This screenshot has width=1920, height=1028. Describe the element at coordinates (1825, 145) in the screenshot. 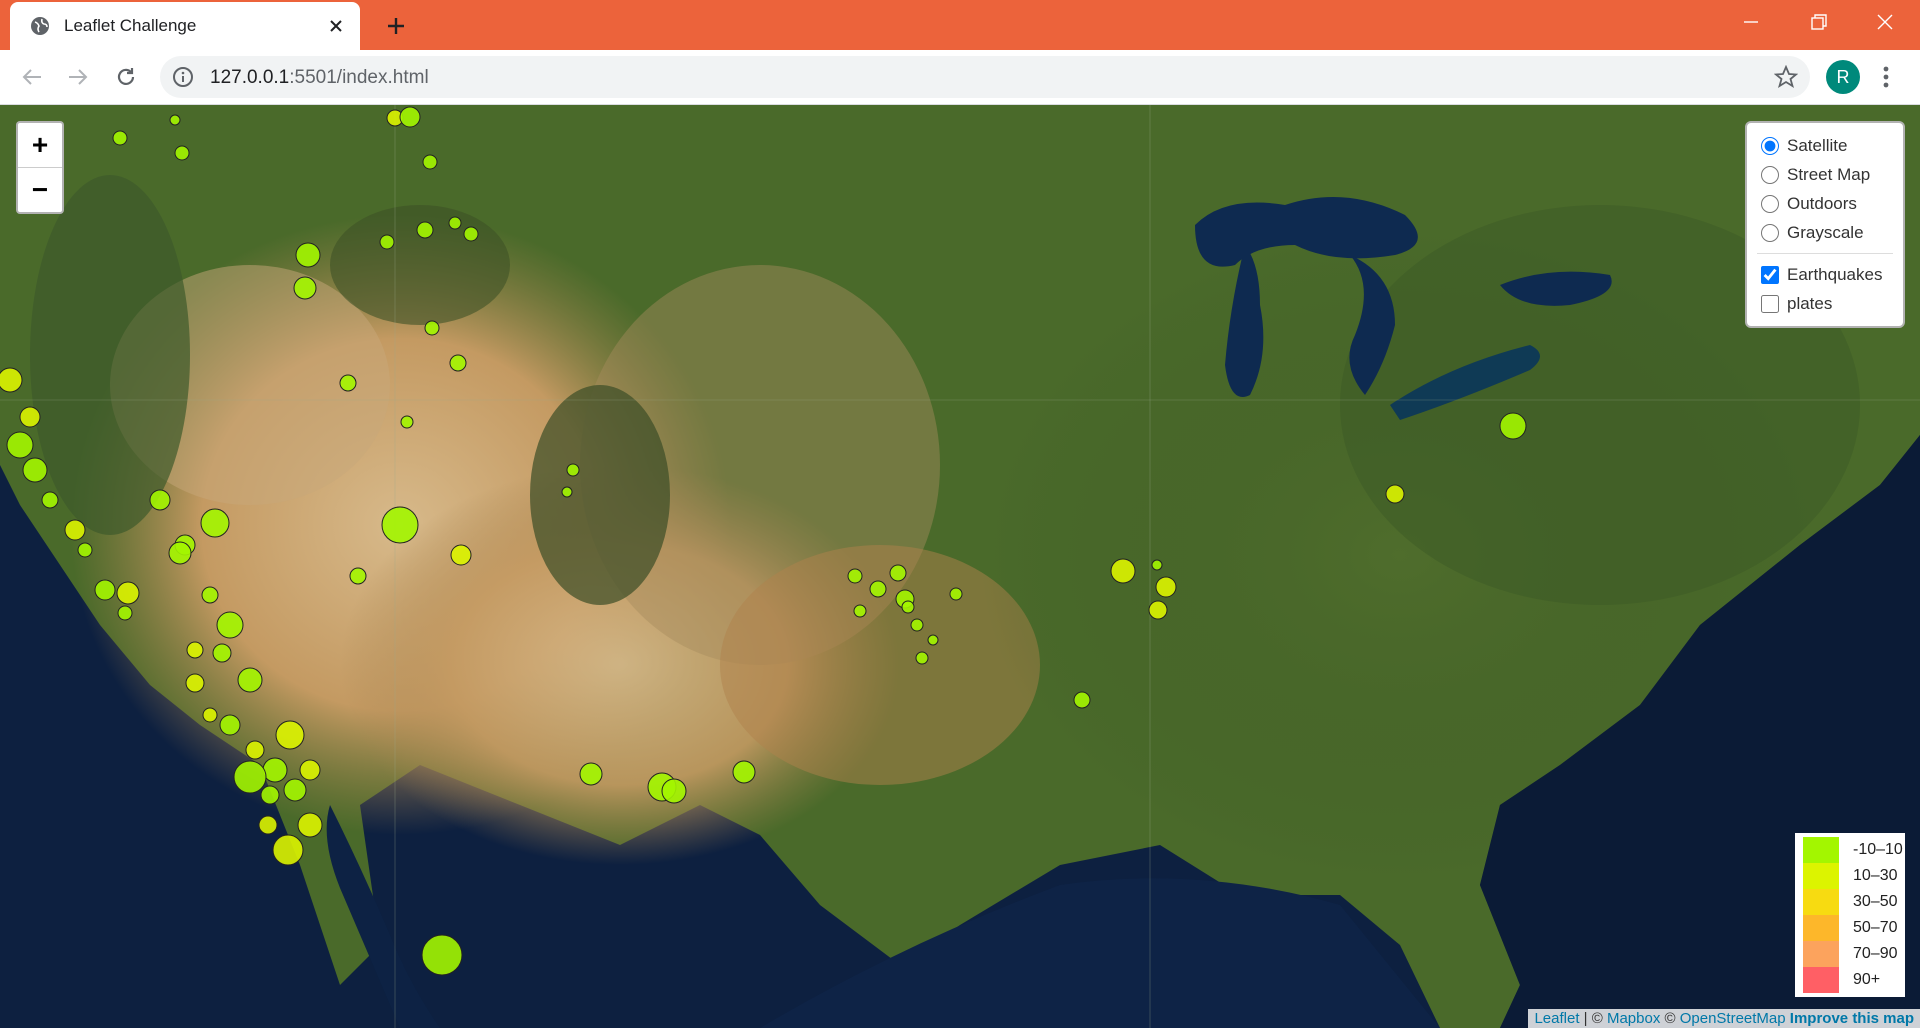

I see `layer-option-satellite: Satellite` at that location.